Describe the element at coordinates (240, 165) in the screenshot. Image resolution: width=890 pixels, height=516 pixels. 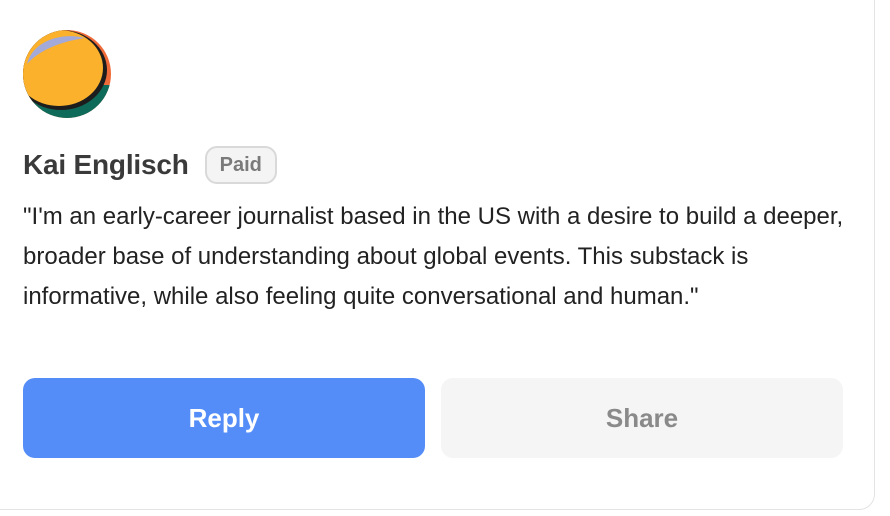
I see `paid-badge: Paid` at that location.